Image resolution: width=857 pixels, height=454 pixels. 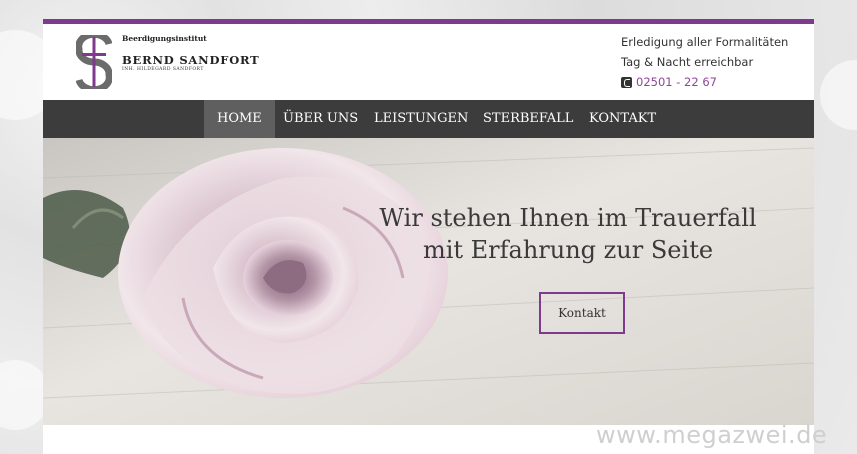 What do you see at coordinates (676, 82) in the screenshot?
I see `phone-number: 02501 - 22 67` at bounding box center [676, 82].